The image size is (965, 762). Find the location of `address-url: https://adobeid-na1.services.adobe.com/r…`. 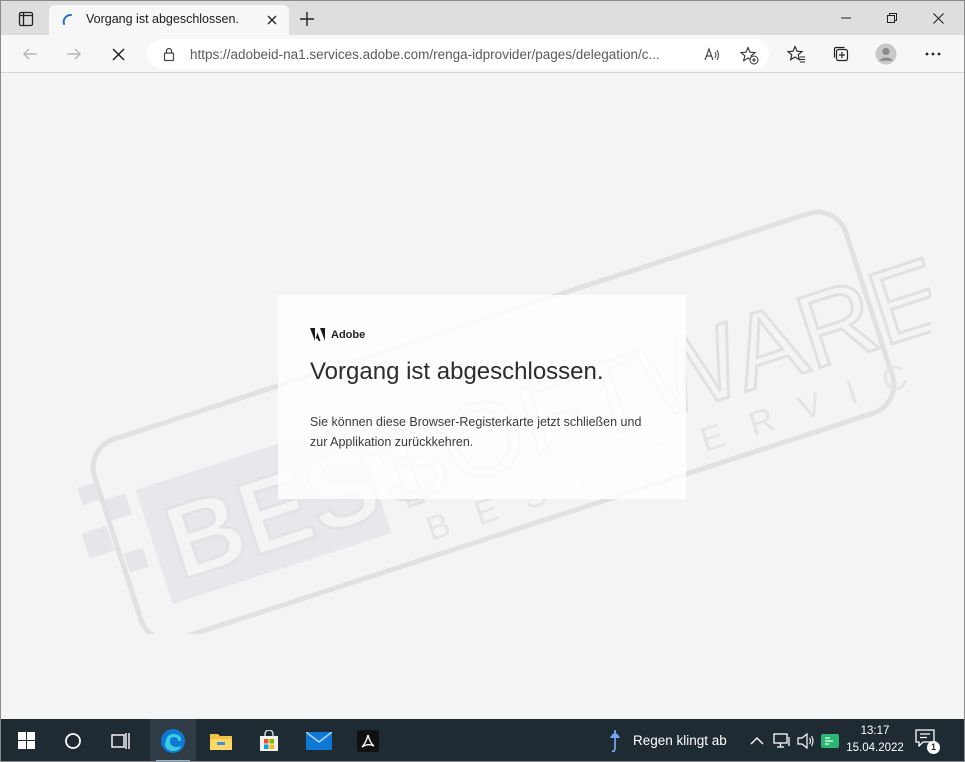

address-url: https://adobeid-na1.services.adobe.com/r… is located at coordinates (440, 54).